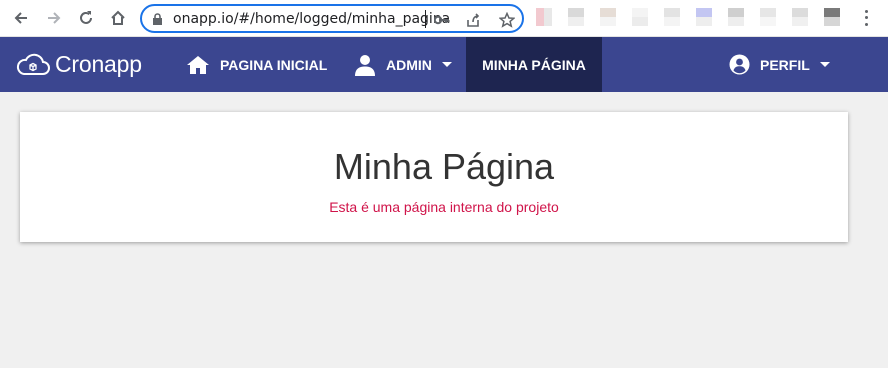  I want to click on nav-item-label: ADMIN, so click(409, 64).